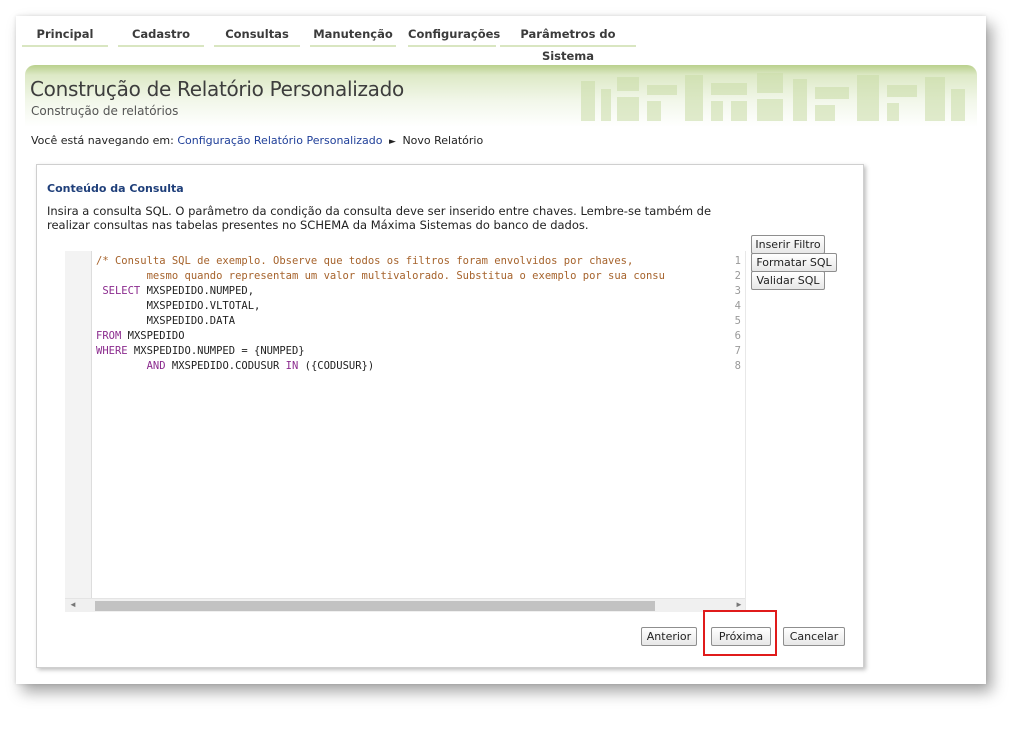  I want to click on line-number: 2, so click(737, 276).